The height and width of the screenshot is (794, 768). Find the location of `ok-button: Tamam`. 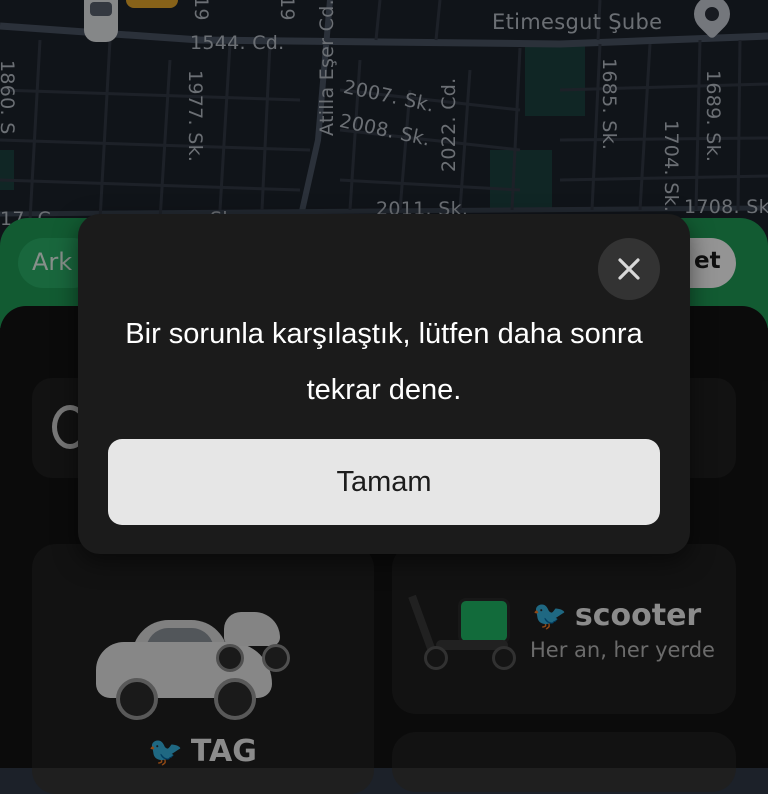

ok-button: Tamam is located at coordinates (384, 482).